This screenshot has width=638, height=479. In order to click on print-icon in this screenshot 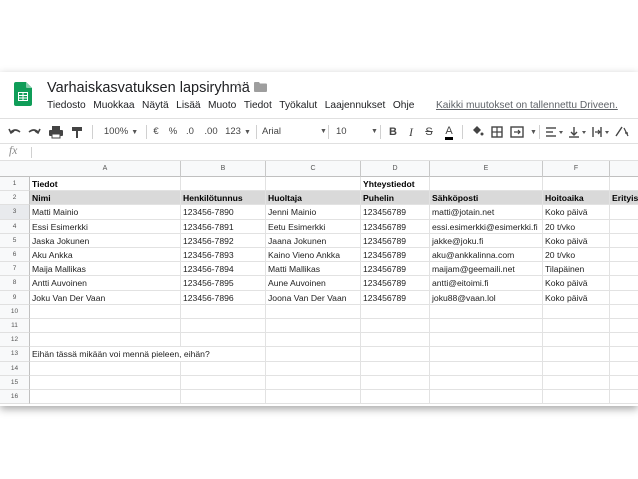, I will do `click(56, 132)`.